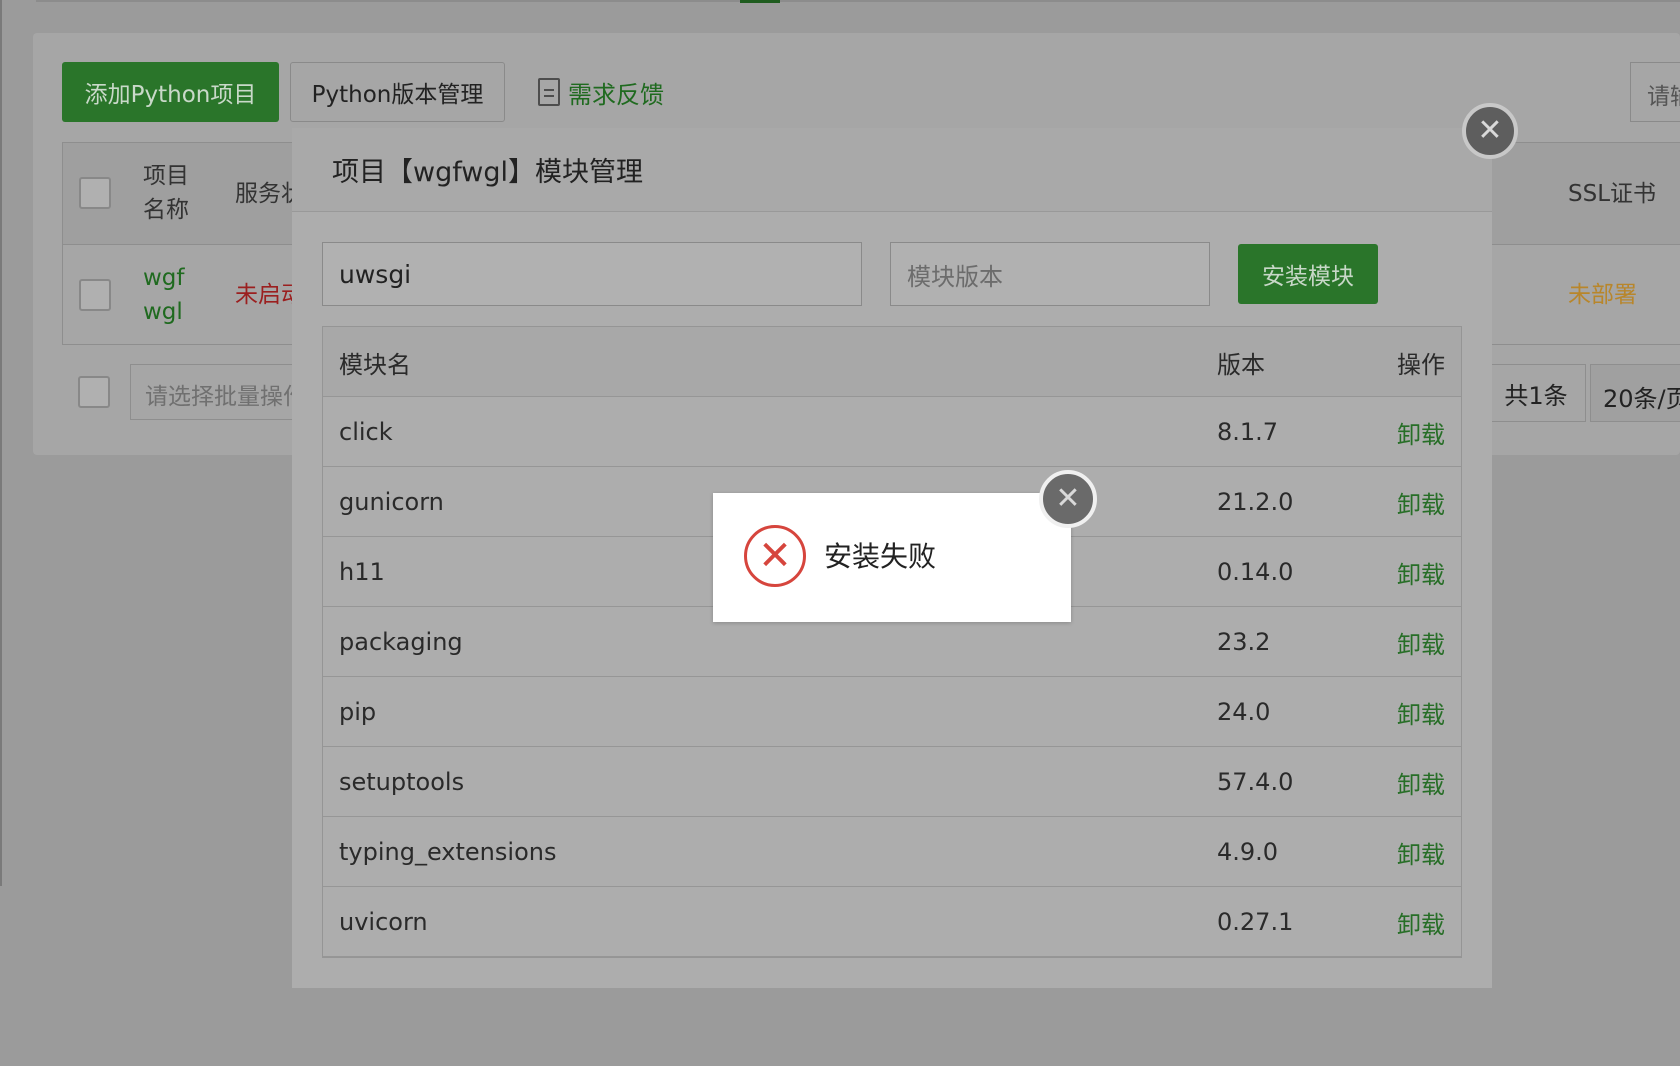 The width and height of the screenshot is (1680, 1066). What do you see at coordinates (880, 556) in the screenshot?
I see `toast-message: 安装失败` at bounding box center [880, 556].